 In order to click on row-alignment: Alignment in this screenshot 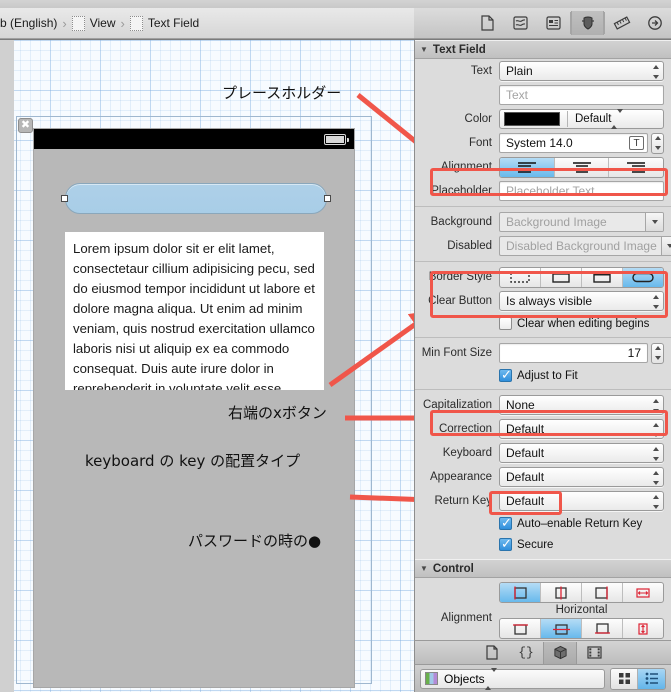, I will do `click(543, 167)`.